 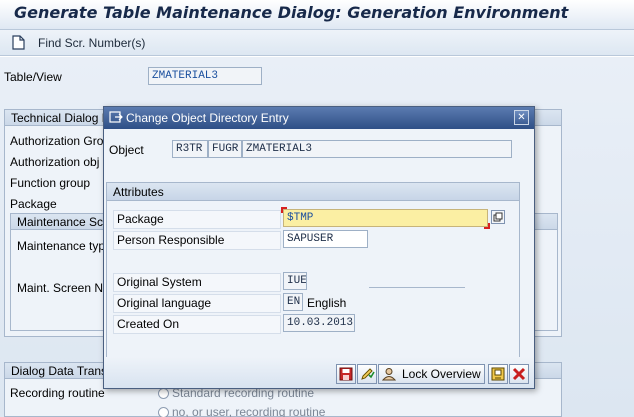 I want to click on authorization-group-label: Authorization Gro, so click(x=57, y=141).